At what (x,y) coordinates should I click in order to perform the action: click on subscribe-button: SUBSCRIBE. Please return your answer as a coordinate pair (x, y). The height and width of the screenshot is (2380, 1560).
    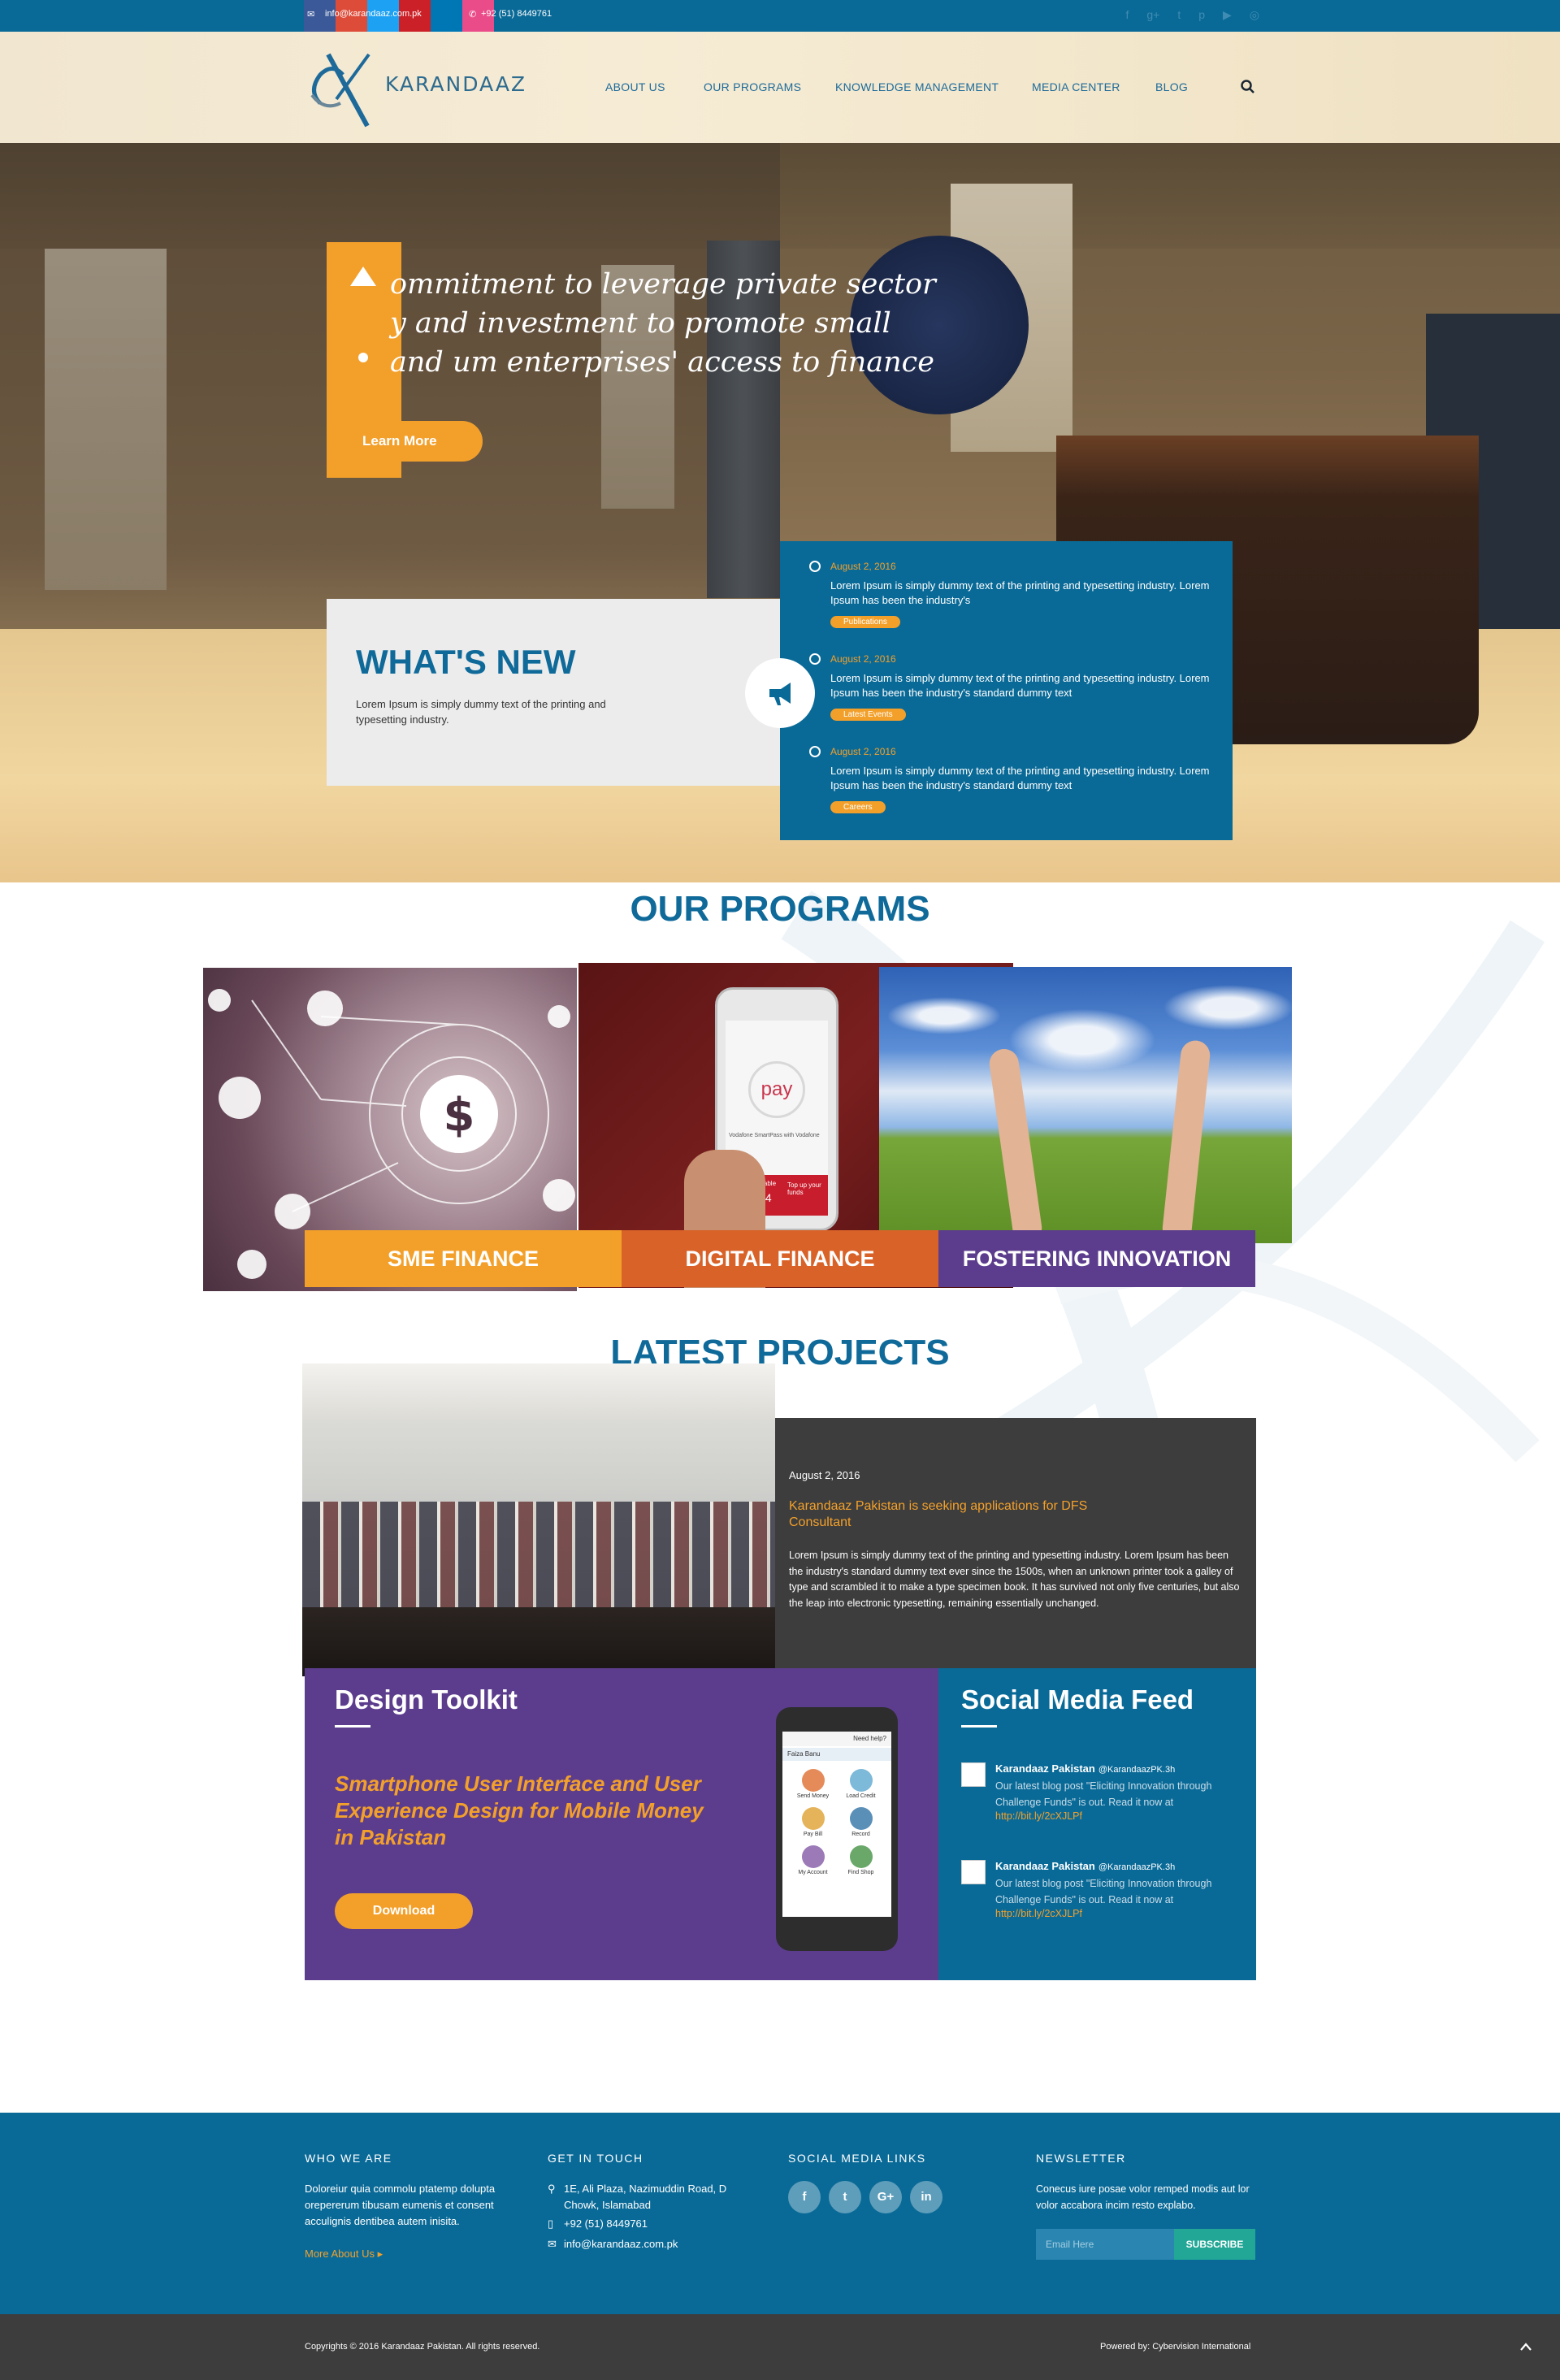
    Looking at the image, I should click on (1215, 2245).